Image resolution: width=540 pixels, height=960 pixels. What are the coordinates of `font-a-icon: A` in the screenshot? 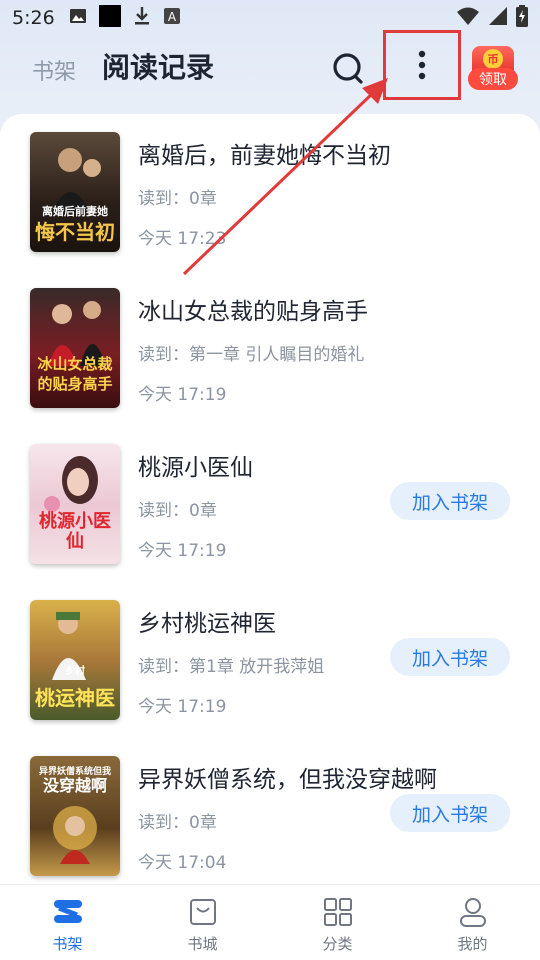 It's located at (172, 18).